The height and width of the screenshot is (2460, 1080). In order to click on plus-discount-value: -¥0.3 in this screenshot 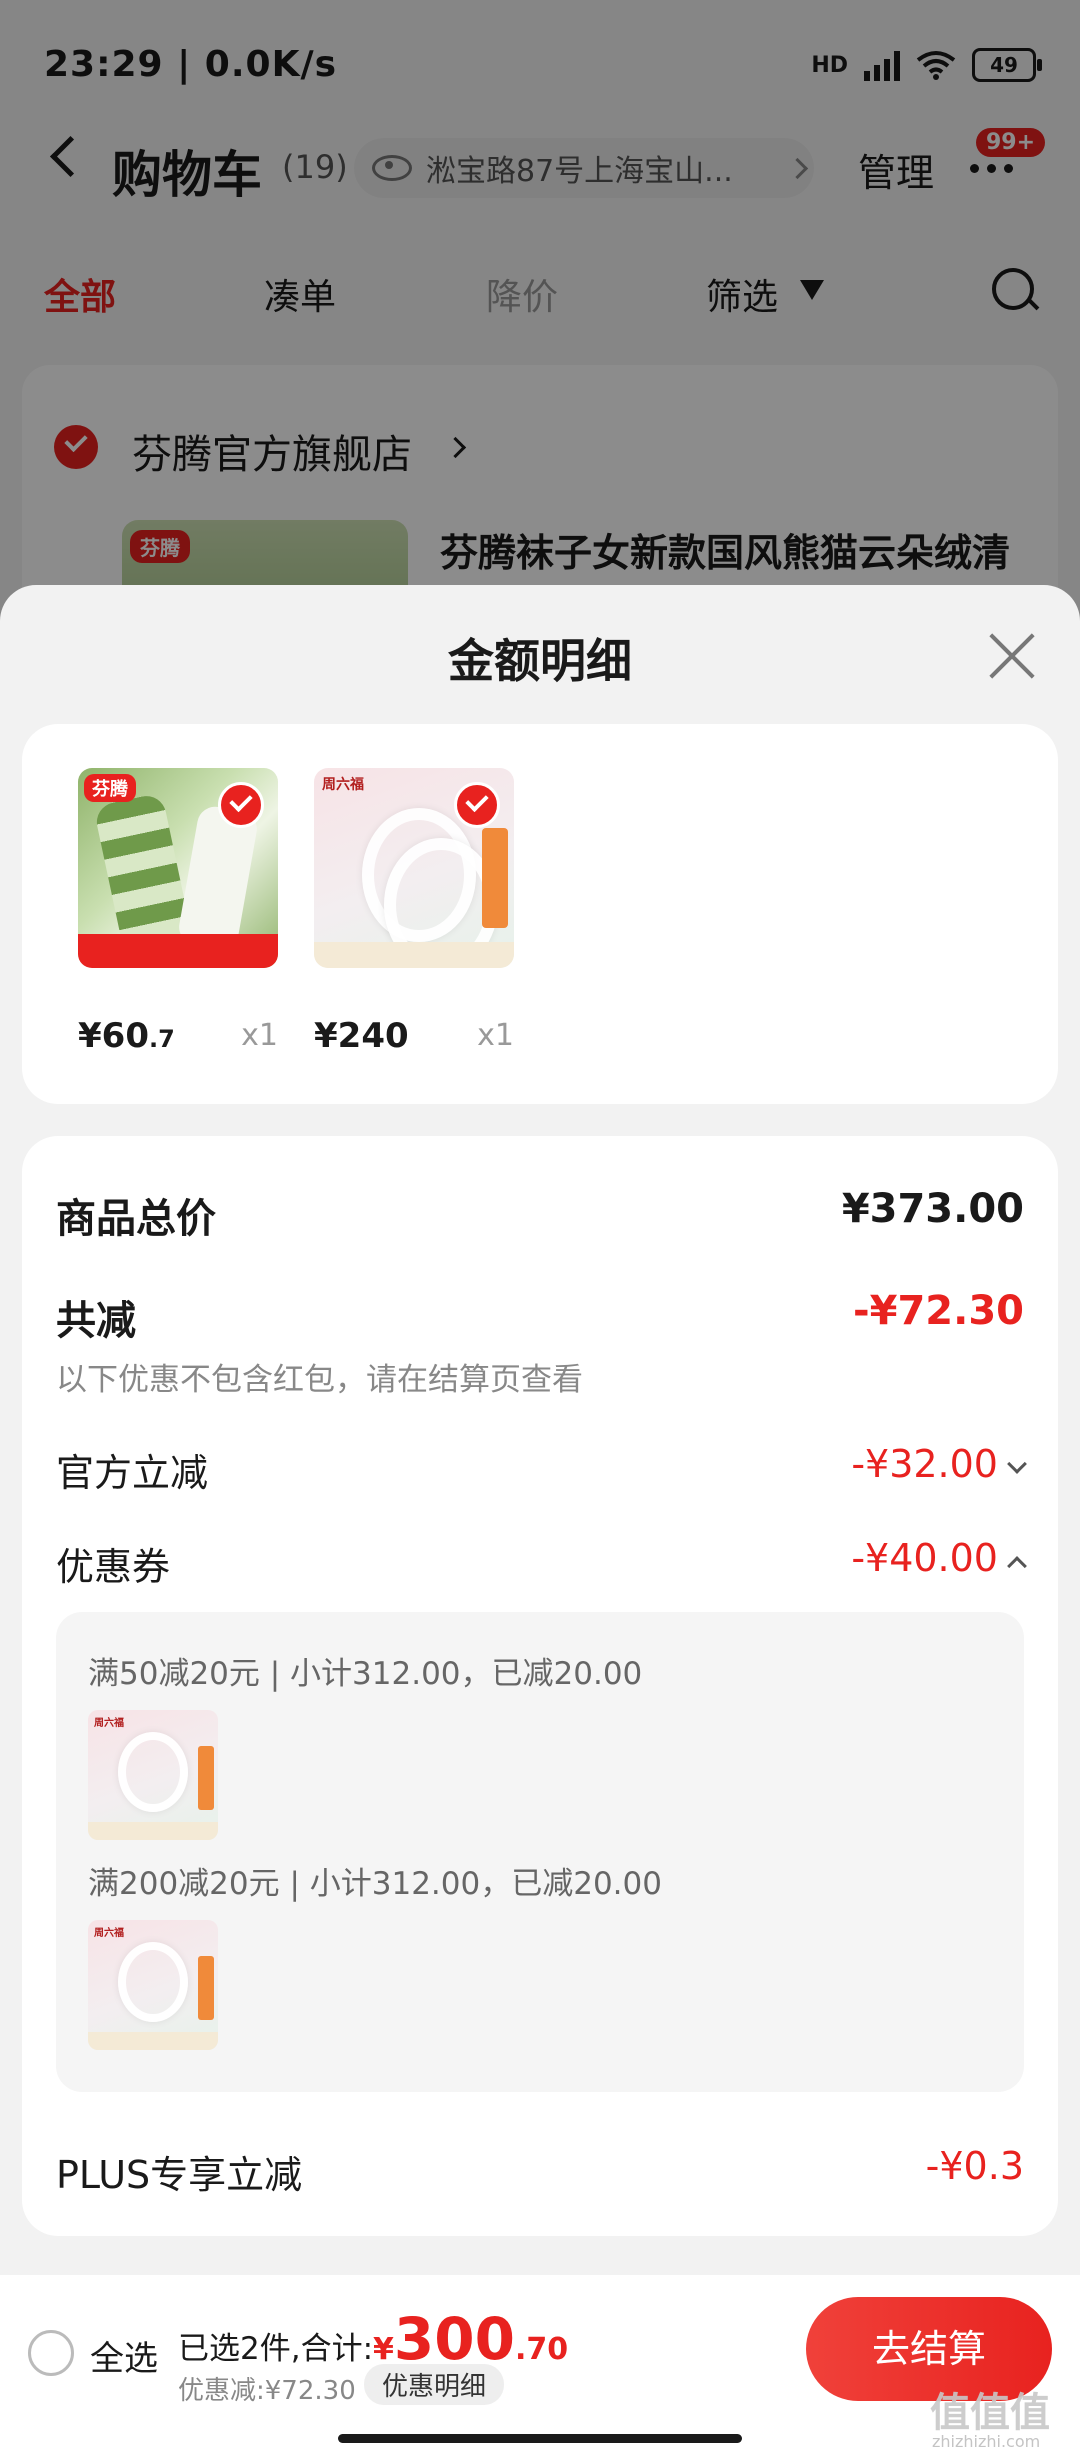, I will do `click(974, 2166)`.